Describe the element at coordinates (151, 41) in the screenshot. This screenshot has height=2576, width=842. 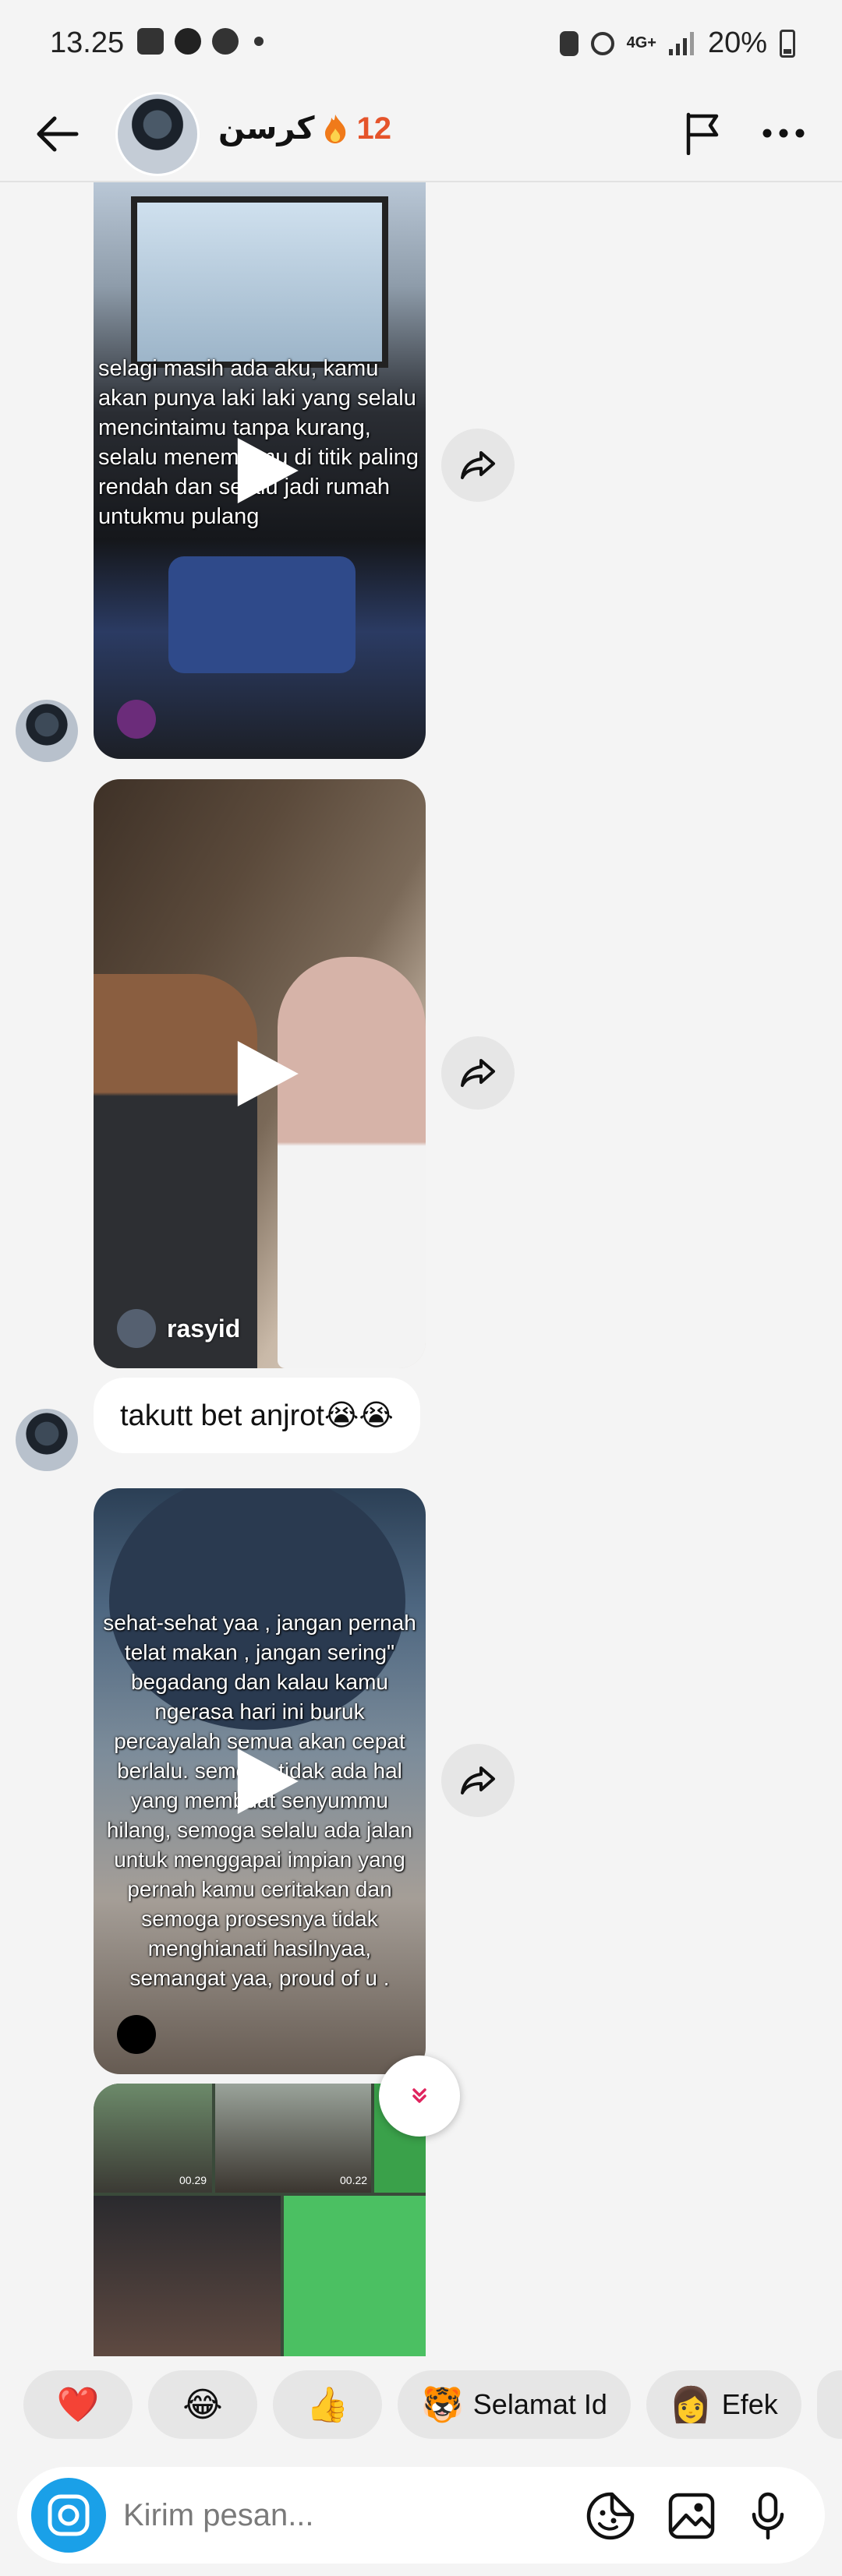
I see `gallery-notification-icon` at that location.